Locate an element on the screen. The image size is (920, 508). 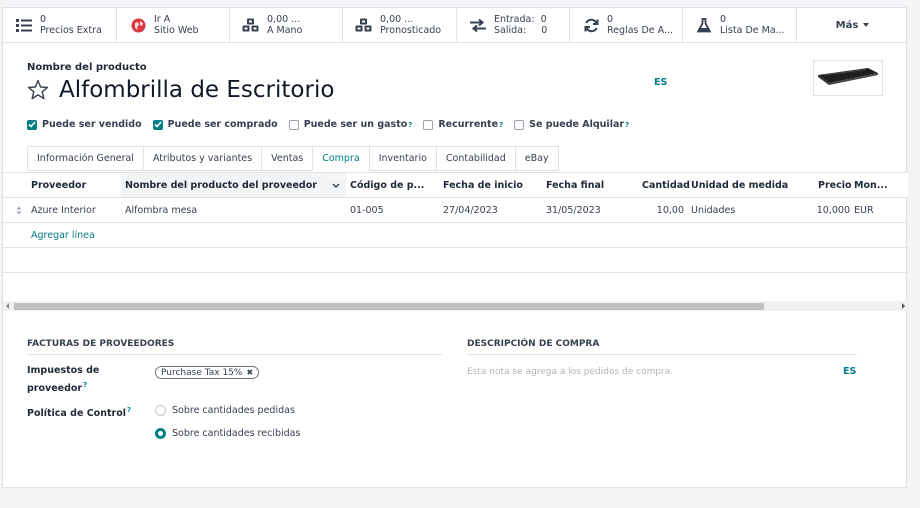
product-image is located at coordinates (848, 78).